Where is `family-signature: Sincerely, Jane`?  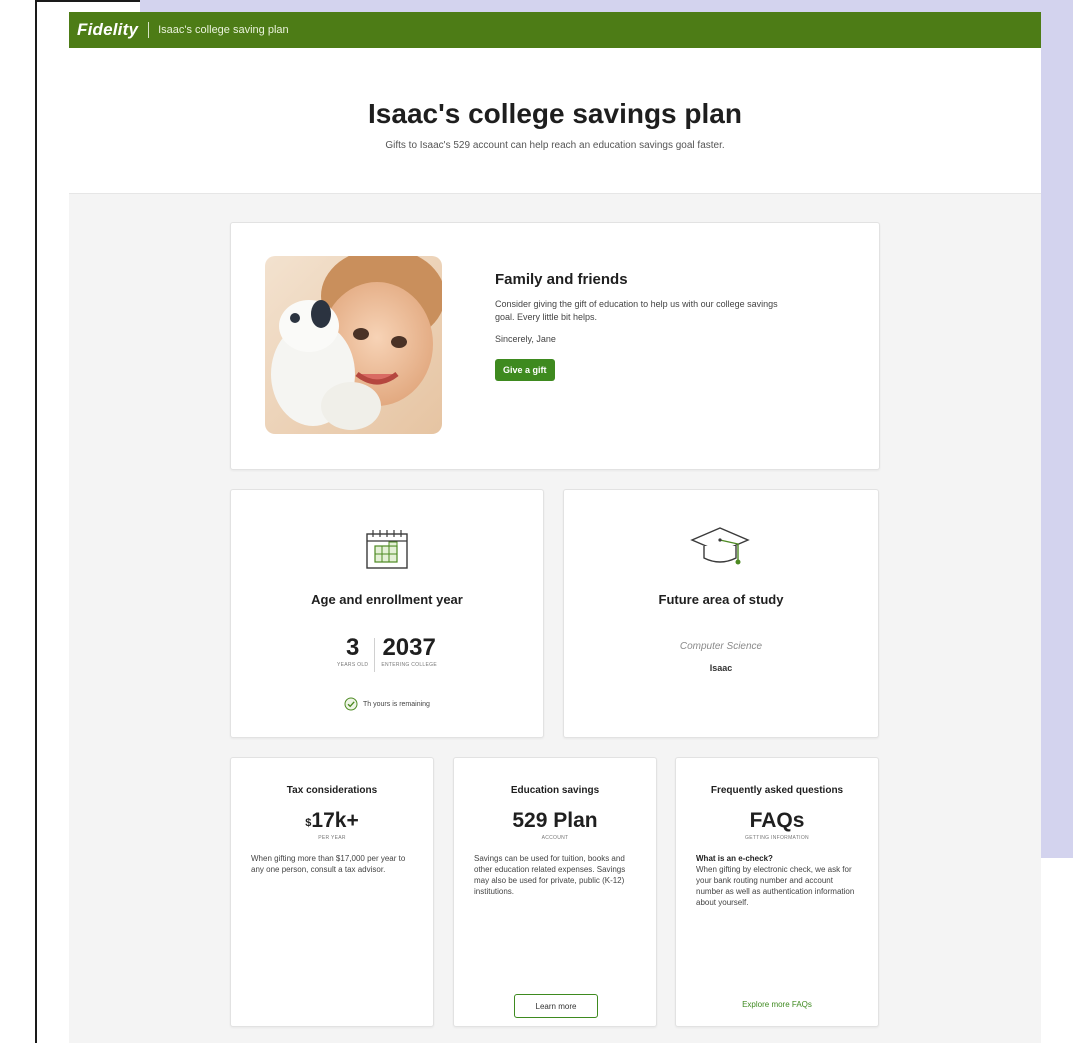
family-signature: Sincerely, Jane is located at coordinates (525, 339).